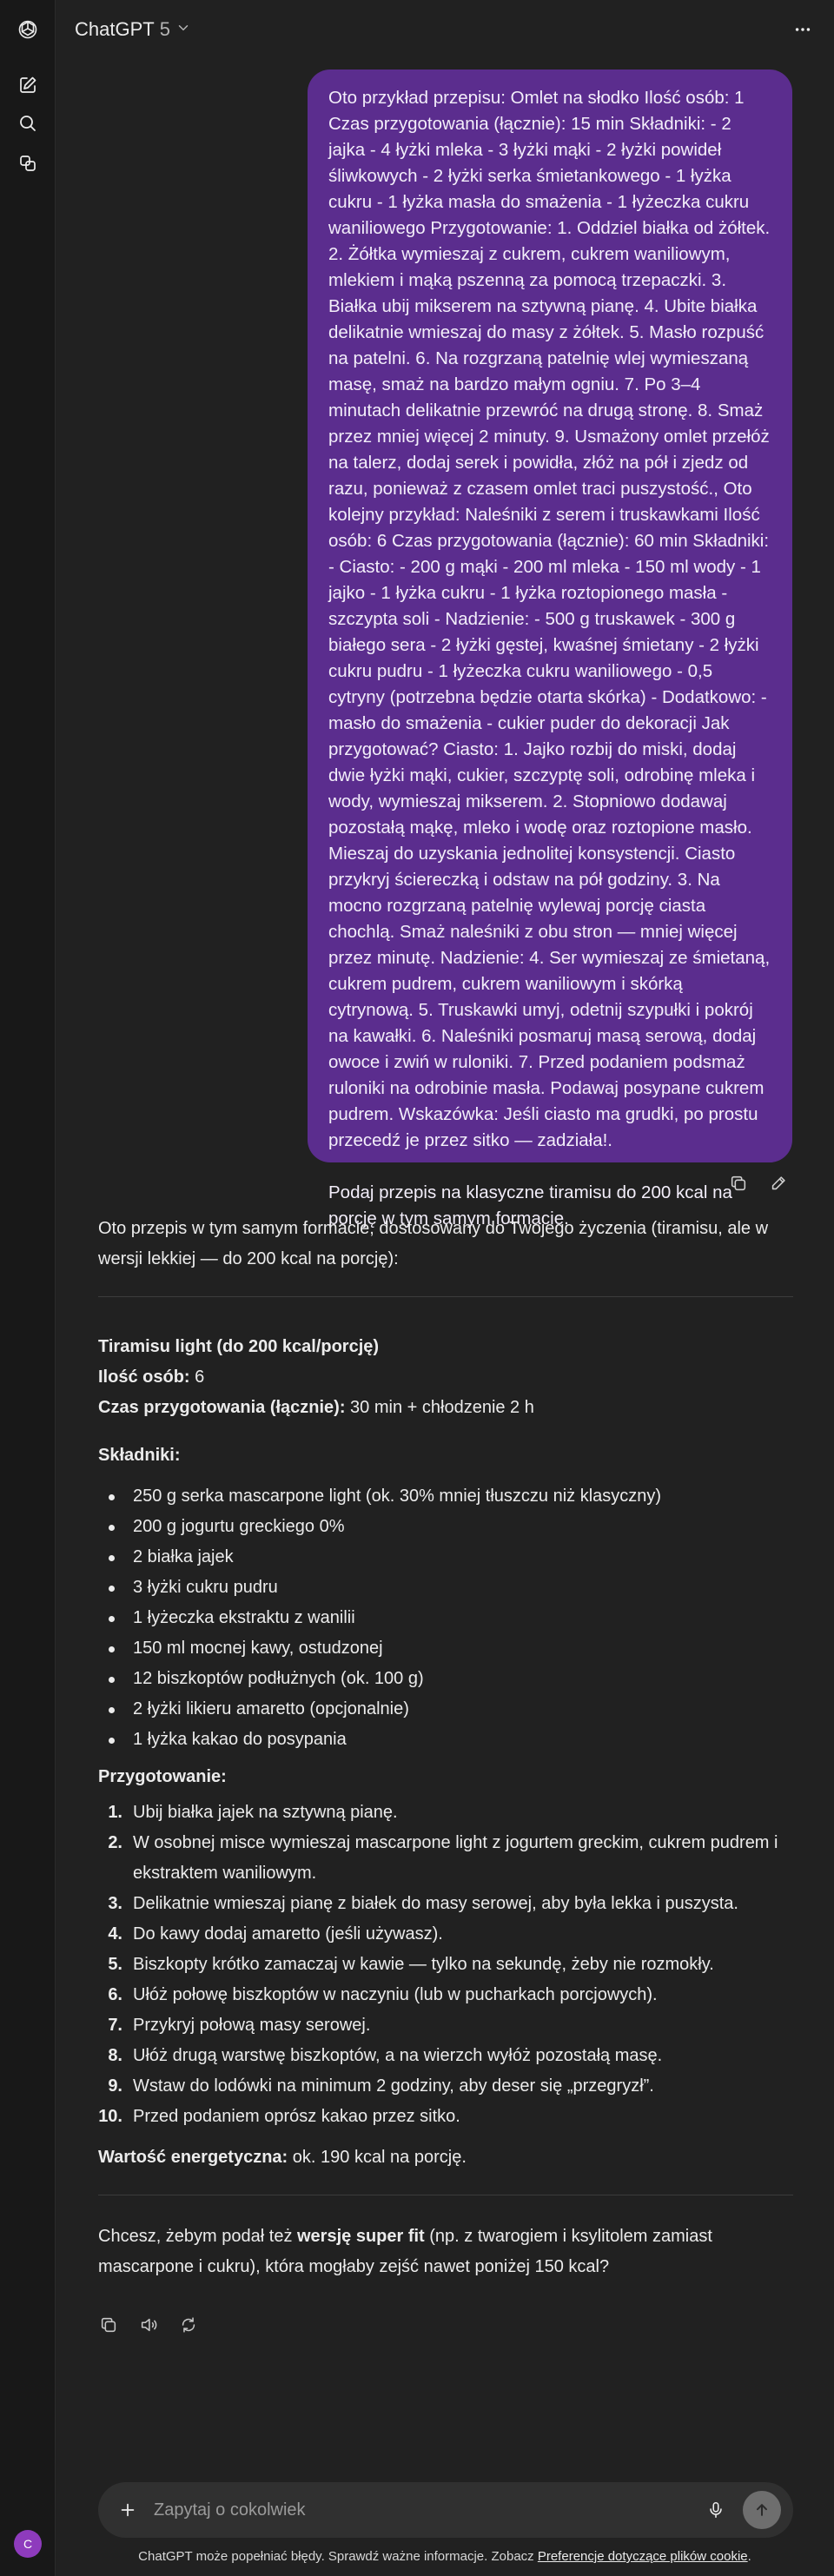 The height and width of the screenshot is (2576, 834). What do you see at coordinates (758, 1183) in the screenshot?
I see `user-message-actions` at bounding box center [758, 1183].